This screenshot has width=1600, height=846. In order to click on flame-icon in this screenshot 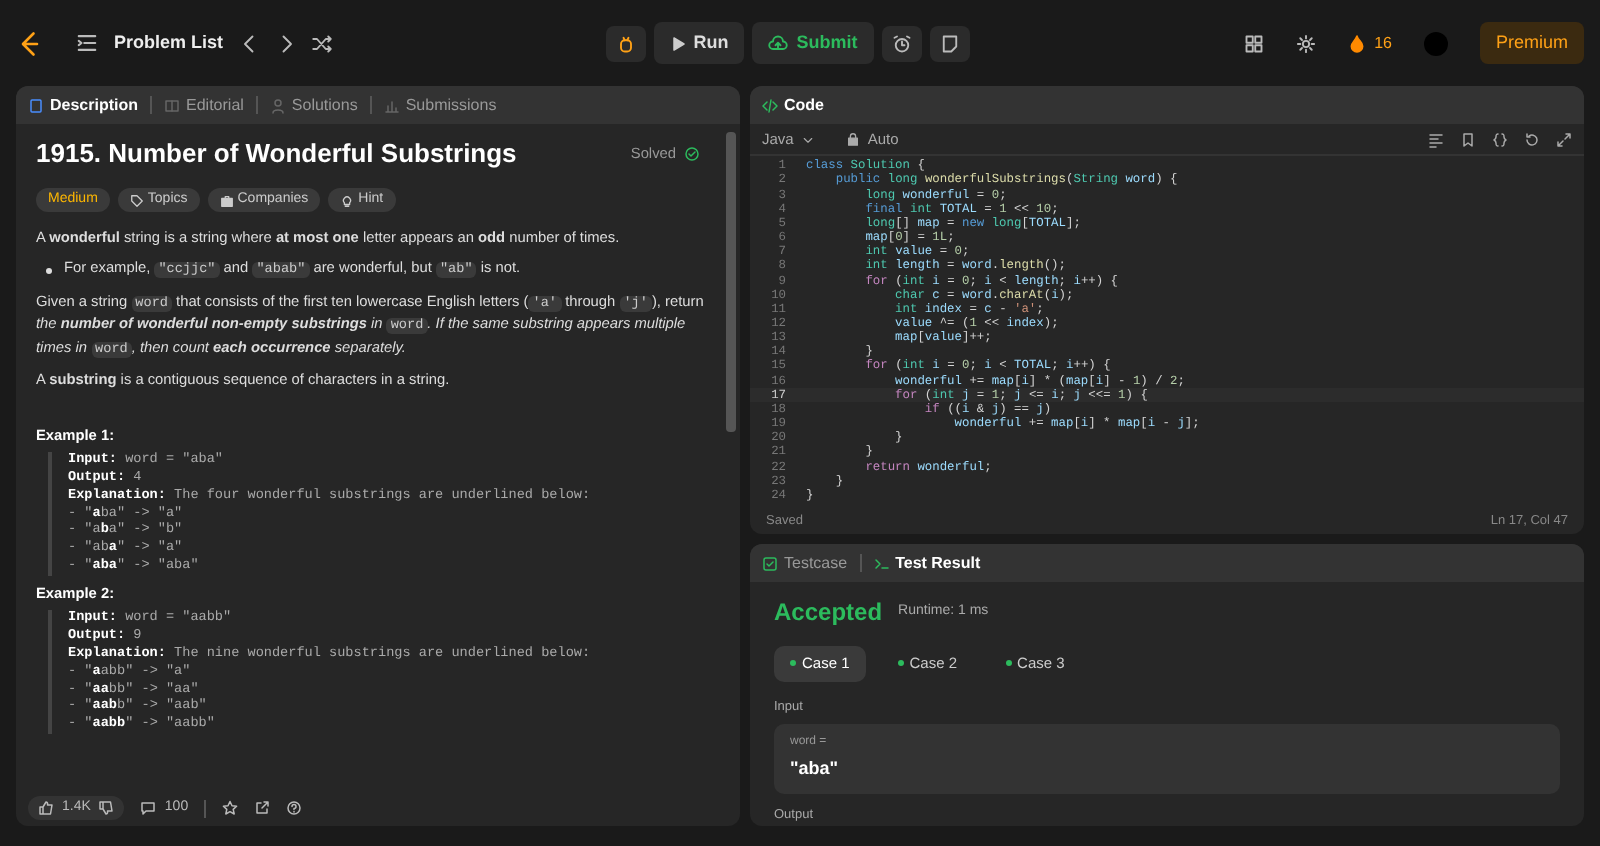, I will do `click(1357, 43)`.